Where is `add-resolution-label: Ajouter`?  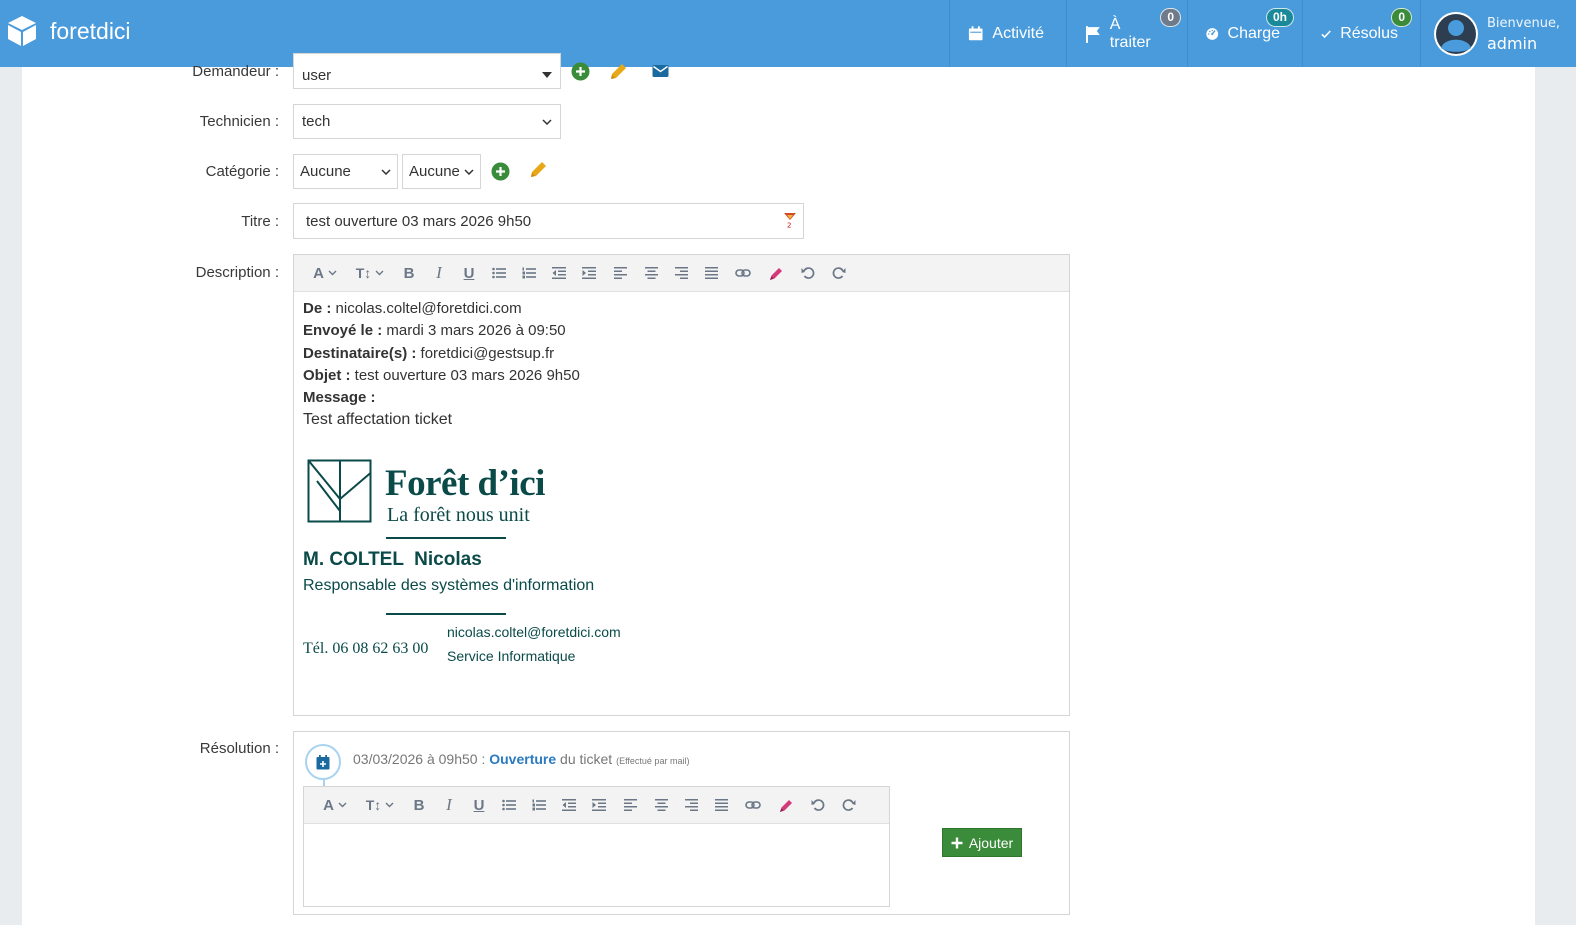 add-resolution-label: Ajouter is located at coordinates (991, 842).